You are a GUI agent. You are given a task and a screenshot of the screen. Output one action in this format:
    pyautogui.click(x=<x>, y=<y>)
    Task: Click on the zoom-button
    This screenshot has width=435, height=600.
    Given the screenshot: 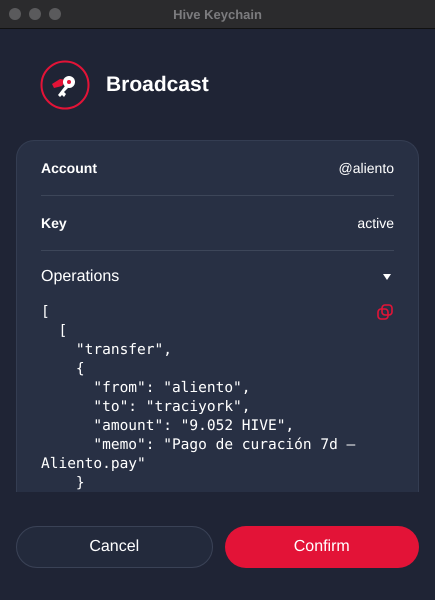 What is the action you would take?
    pyautogui.click(x=55, y=14)
    